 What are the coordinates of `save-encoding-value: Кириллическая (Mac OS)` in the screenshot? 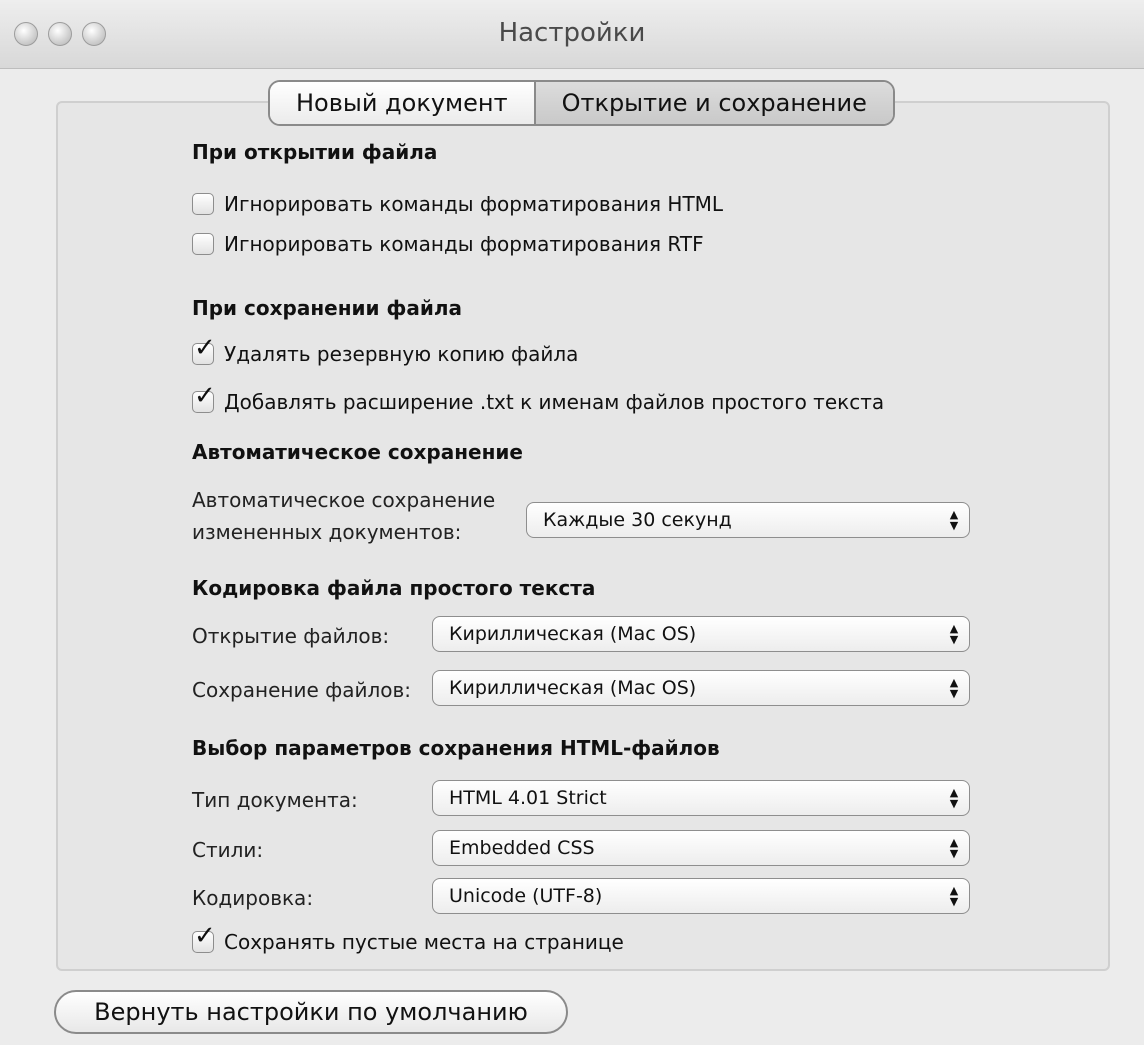 It's located at (573, 688).